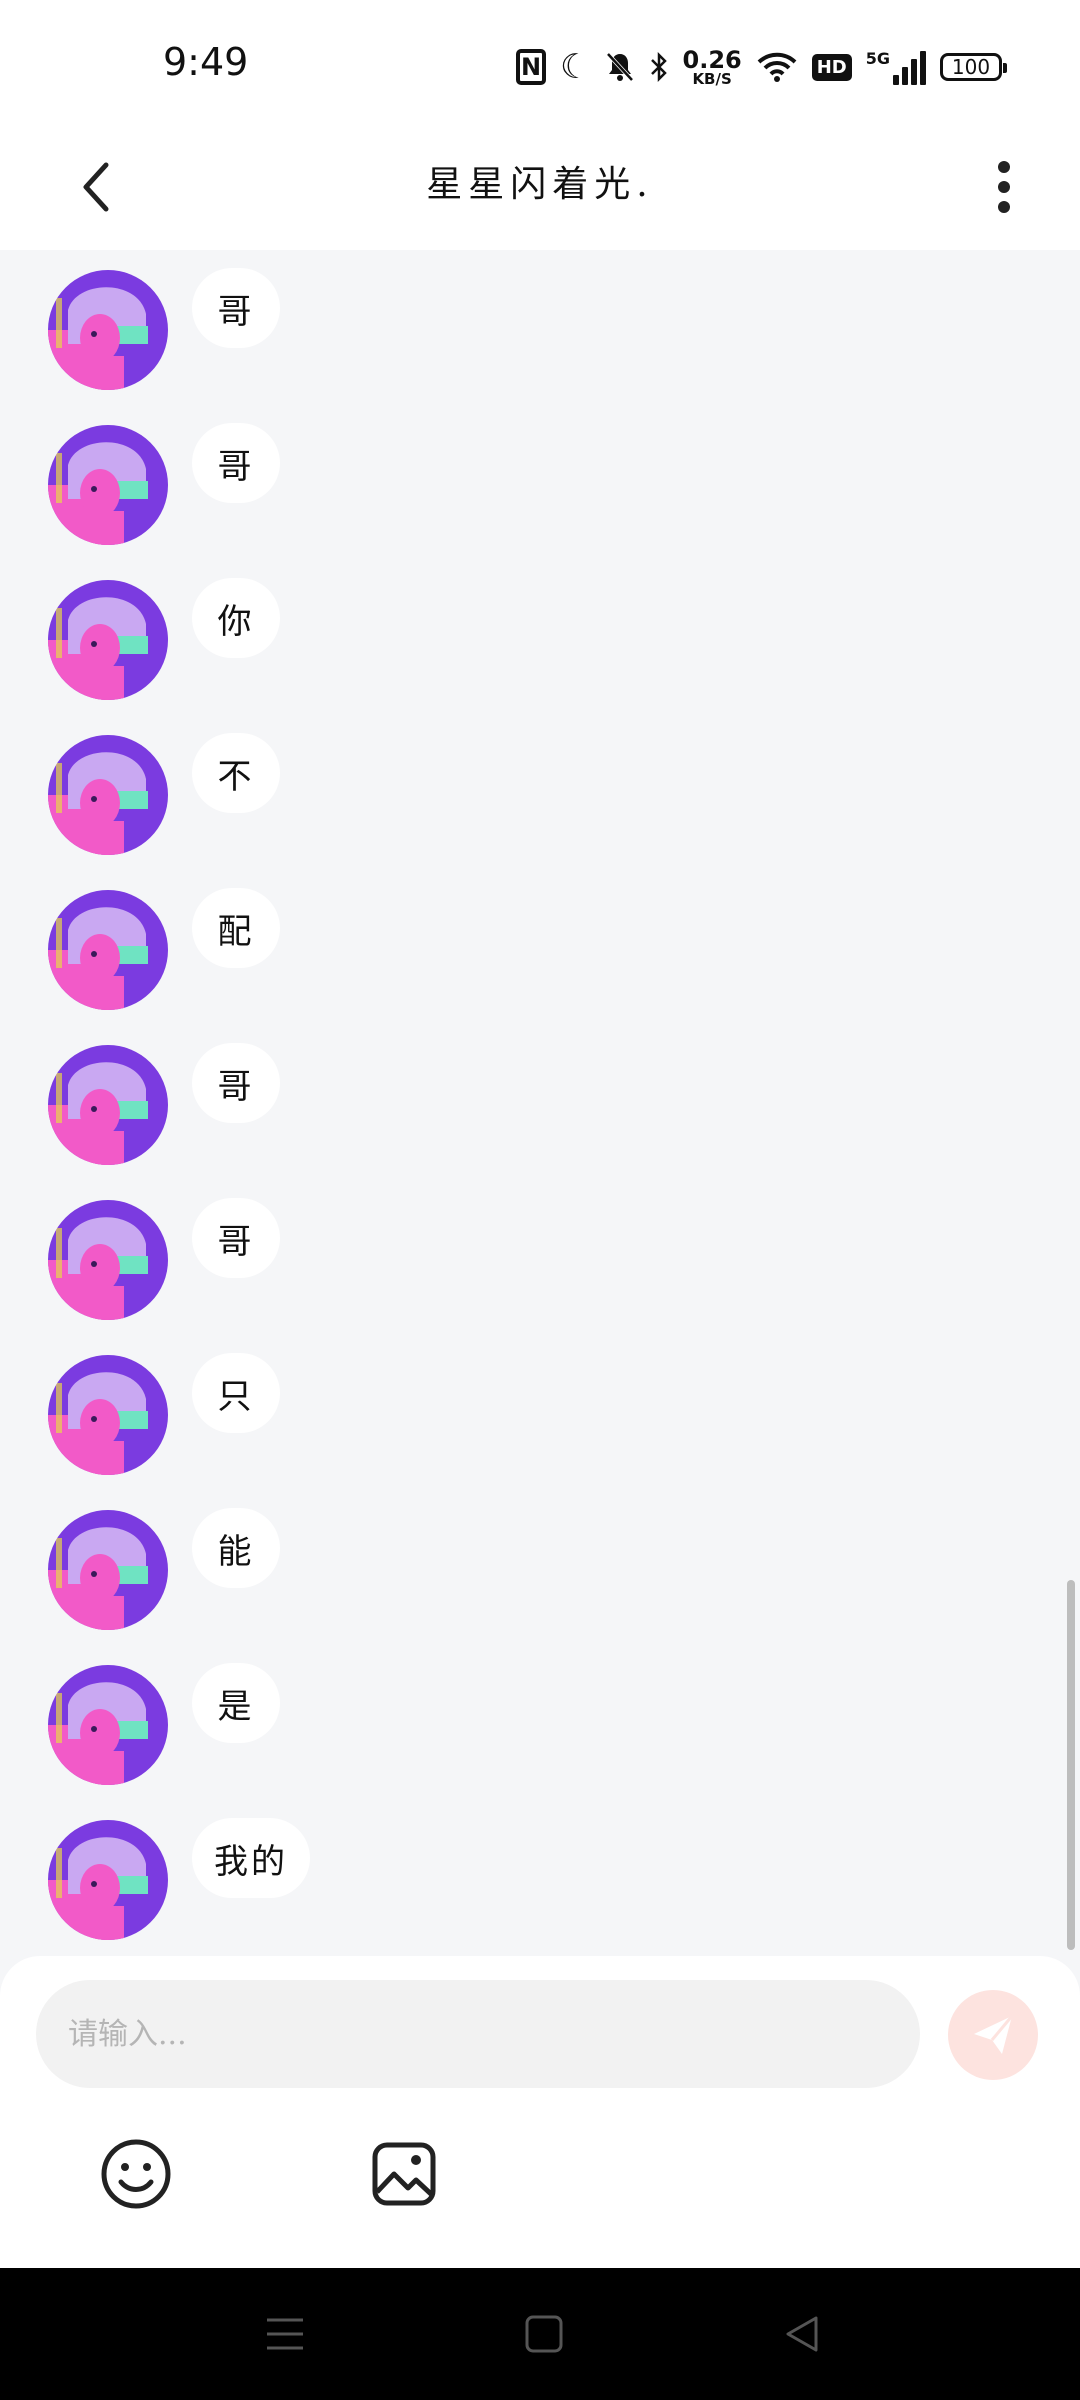 Image resolution: width=1080 pixels, height=2400 pixels. Describe the element at coordinates (540, 792) in the screenshot. I see `message-row: 不` at that location.